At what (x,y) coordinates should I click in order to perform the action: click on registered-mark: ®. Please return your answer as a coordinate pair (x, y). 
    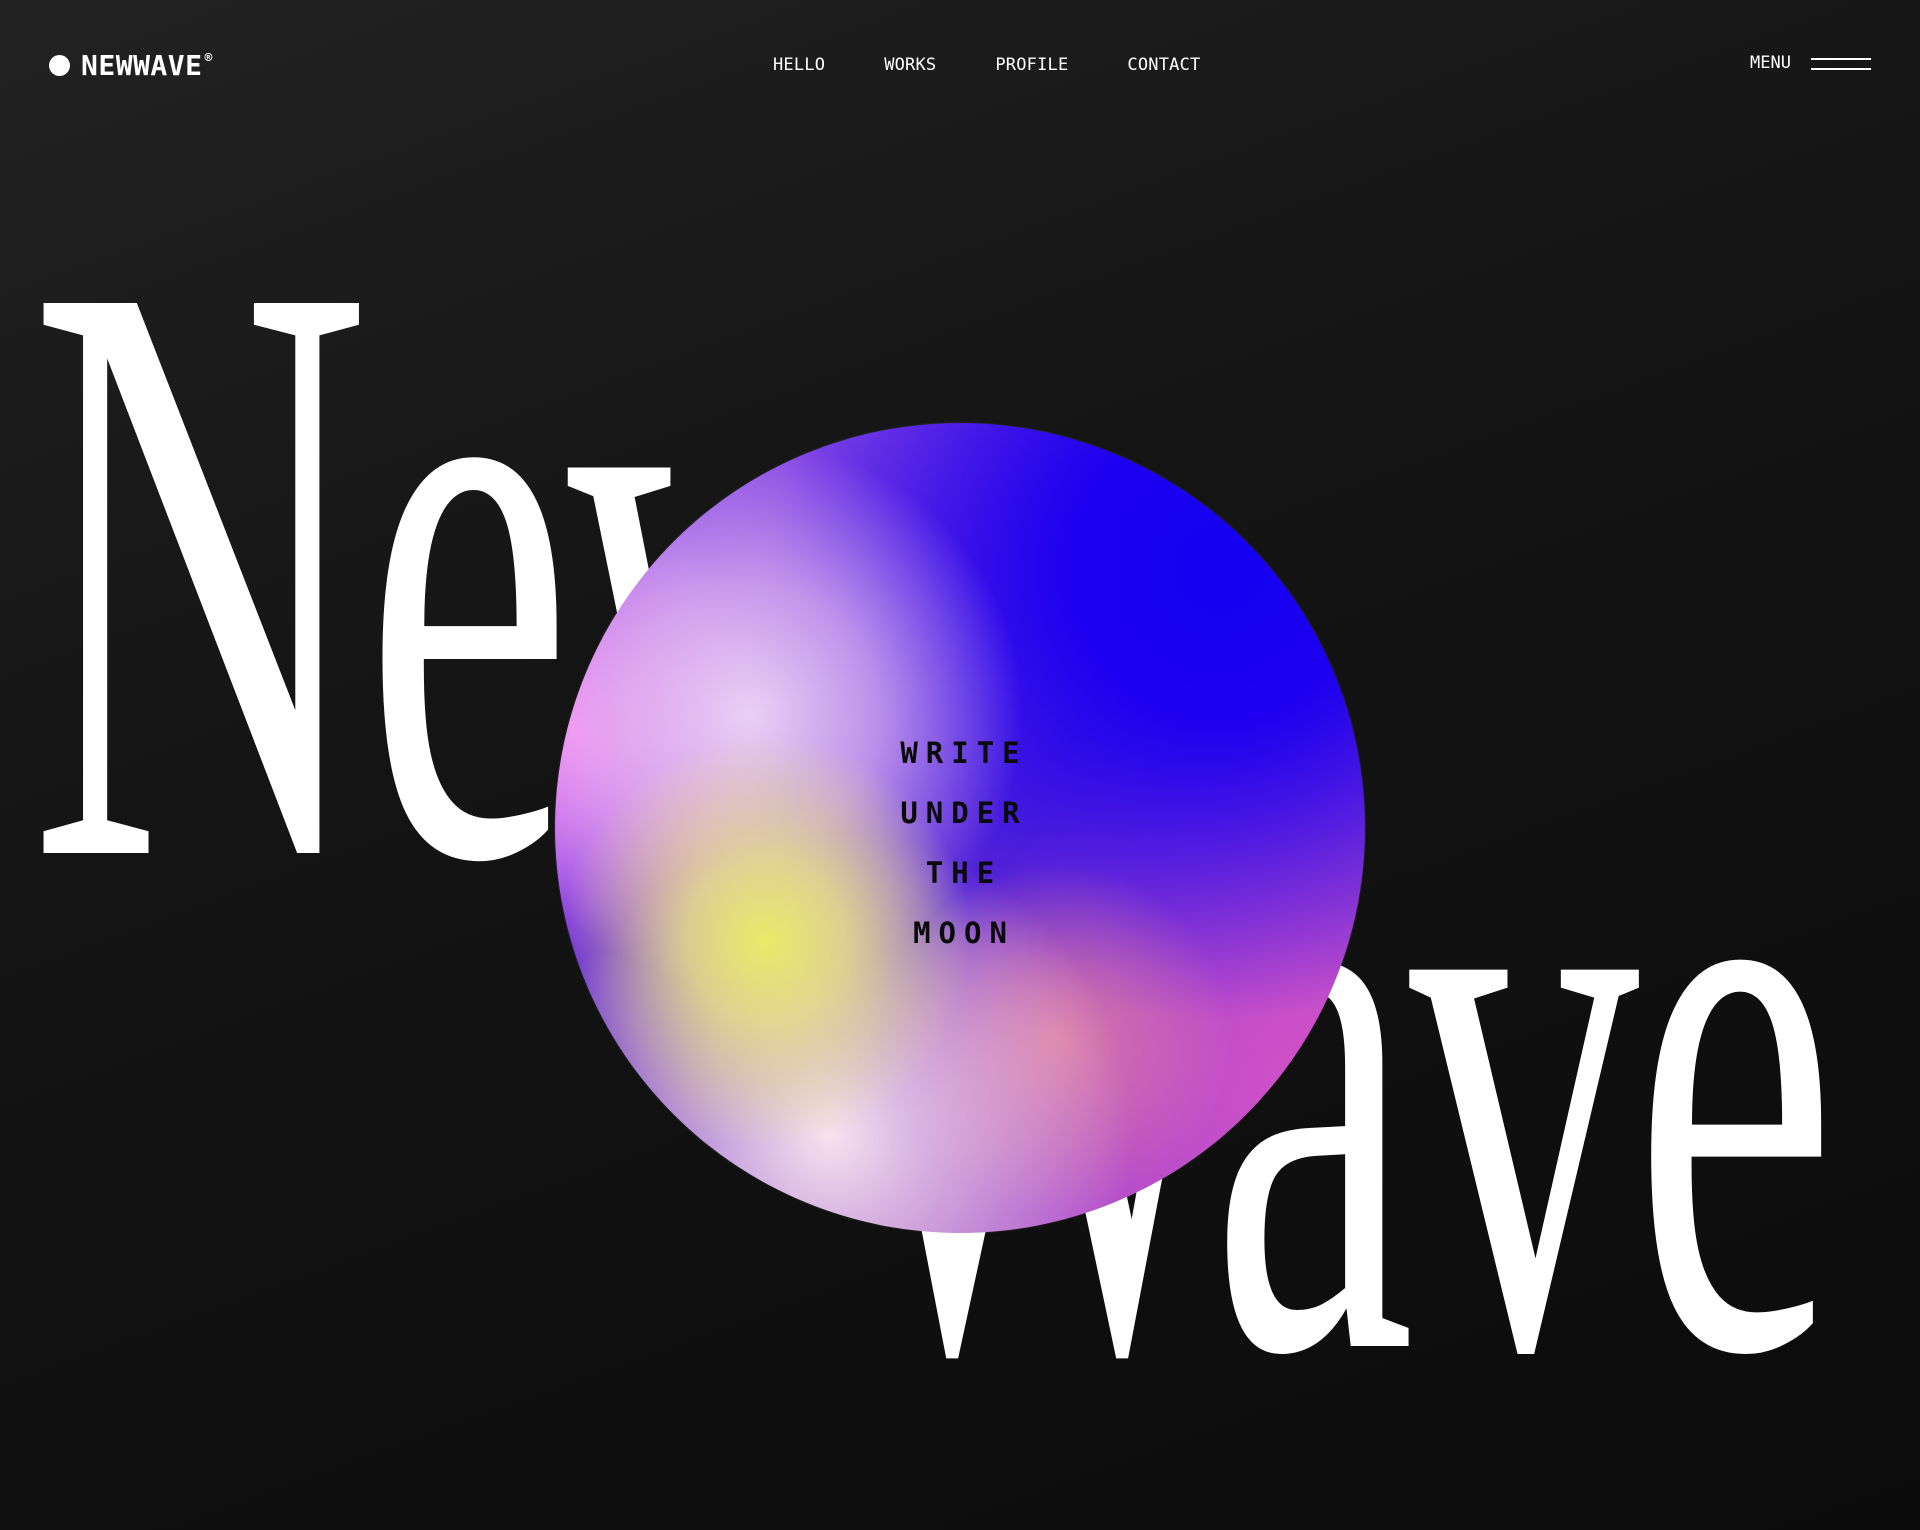
    Looking at the image, I should click on (208, 58).